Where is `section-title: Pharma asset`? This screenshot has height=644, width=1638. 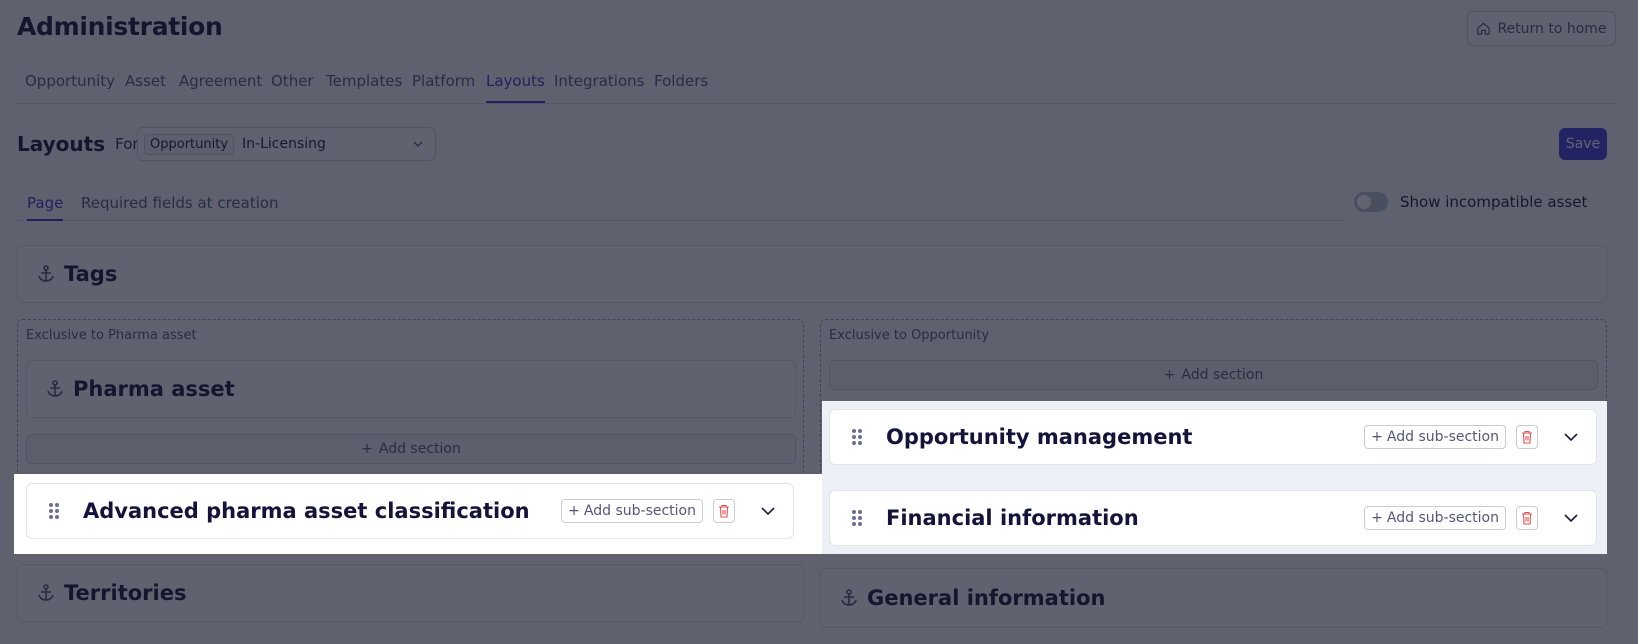
section-title: Pharma asset is located at coordinates (154, 389).